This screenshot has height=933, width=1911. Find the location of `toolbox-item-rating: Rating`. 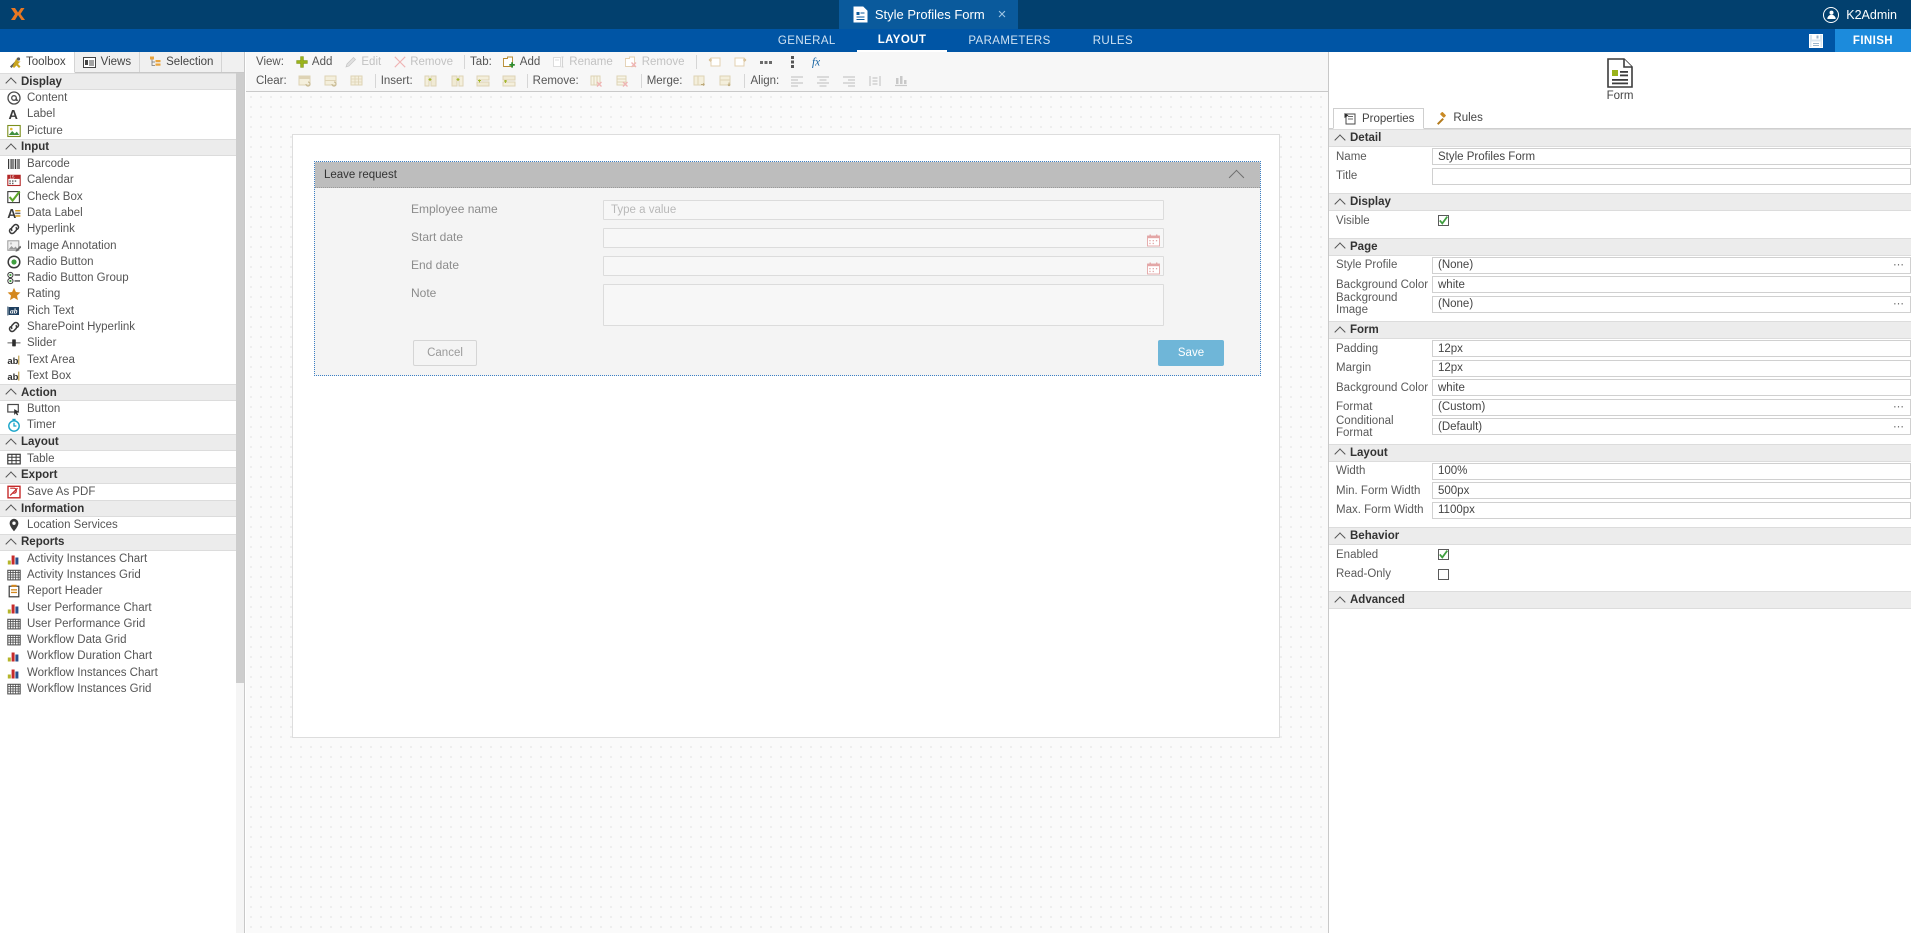

toolbox-item-rating: Rating is located at coordinates (122, 294).